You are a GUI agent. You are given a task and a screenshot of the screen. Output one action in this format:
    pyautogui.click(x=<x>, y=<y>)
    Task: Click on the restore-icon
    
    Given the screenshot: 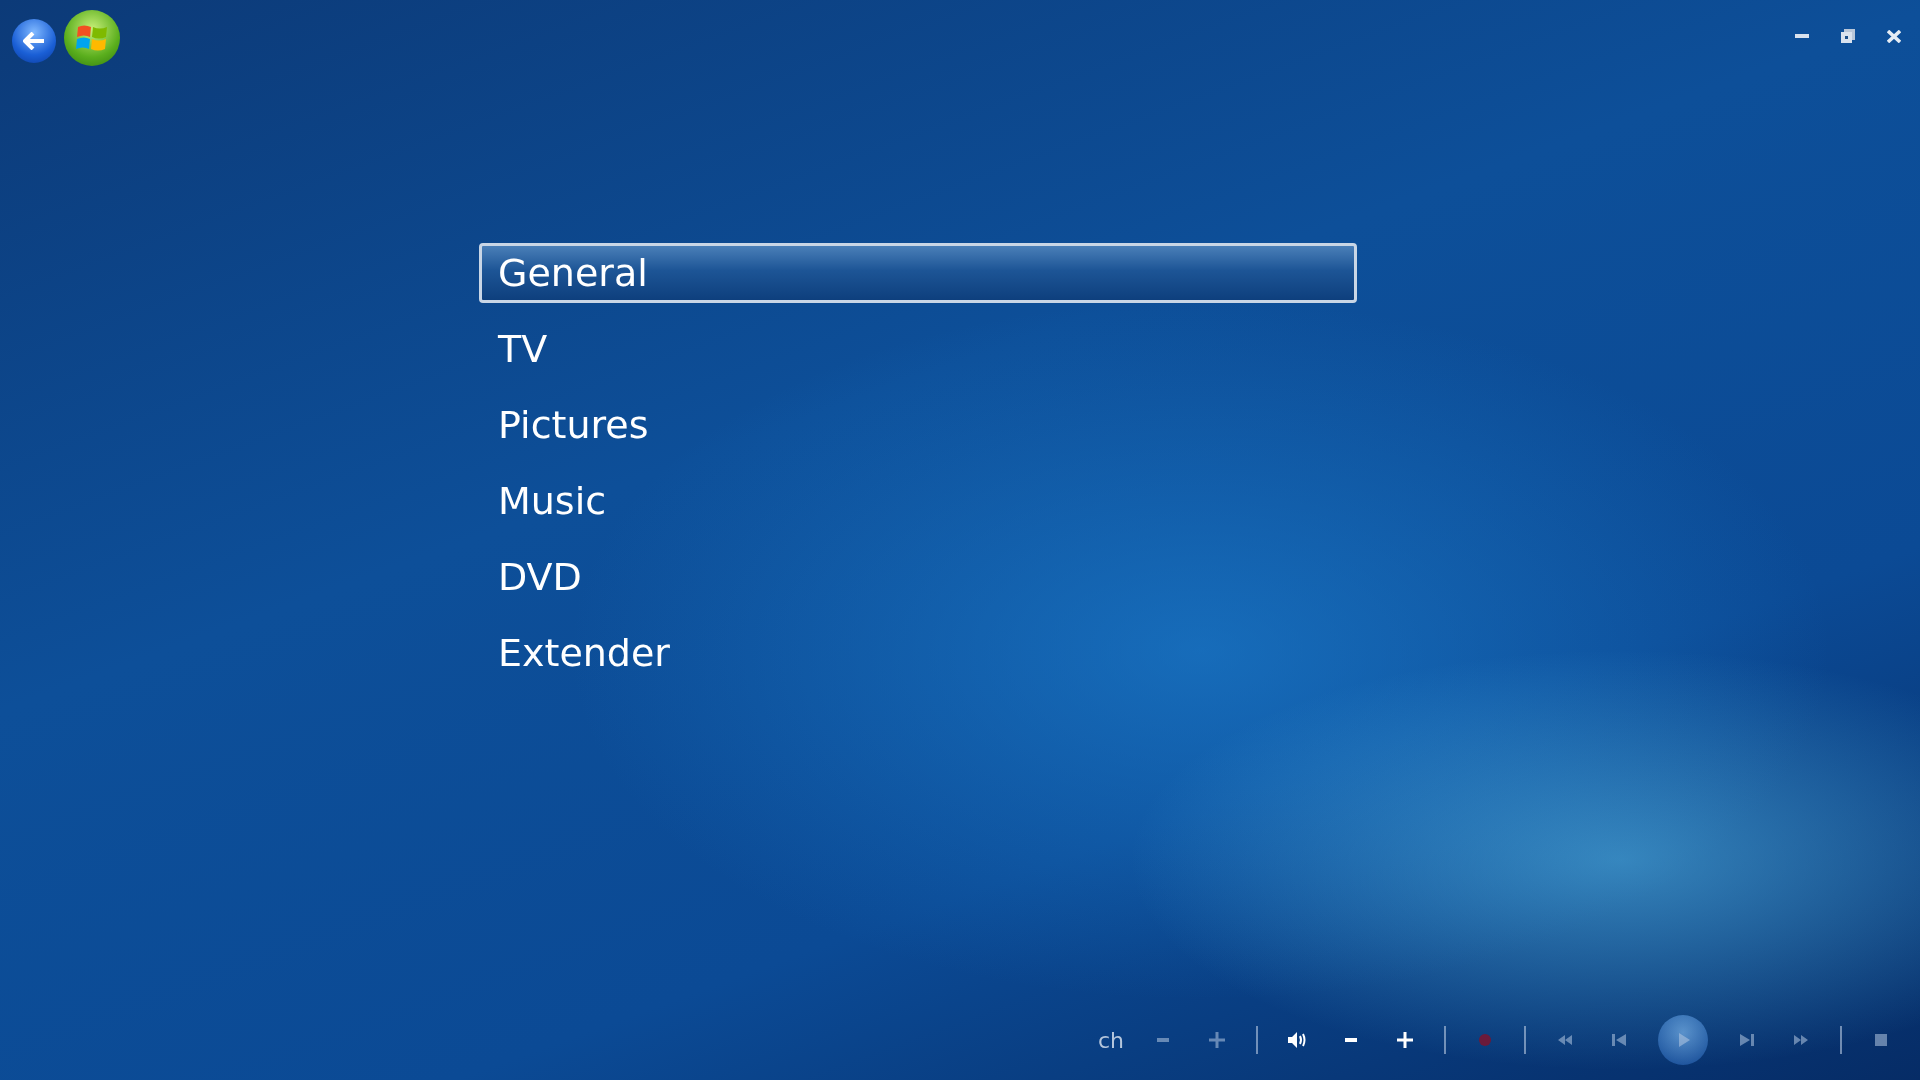 What is the action you would take?
    pyautogui.click(x=1848, y=36)
    